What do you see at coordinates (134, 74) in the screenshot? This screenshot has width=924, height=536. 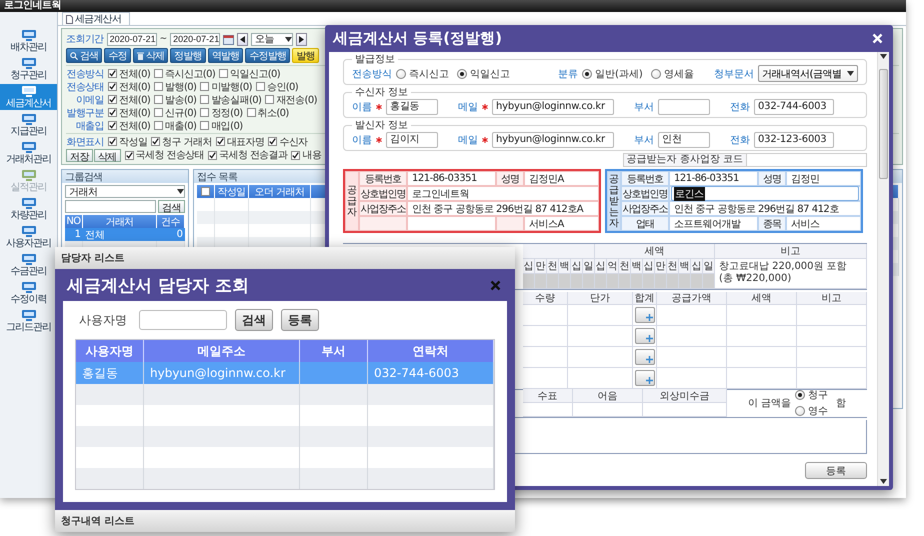 I see `option-label: 전체(0)` at bounding box center [134, 74].